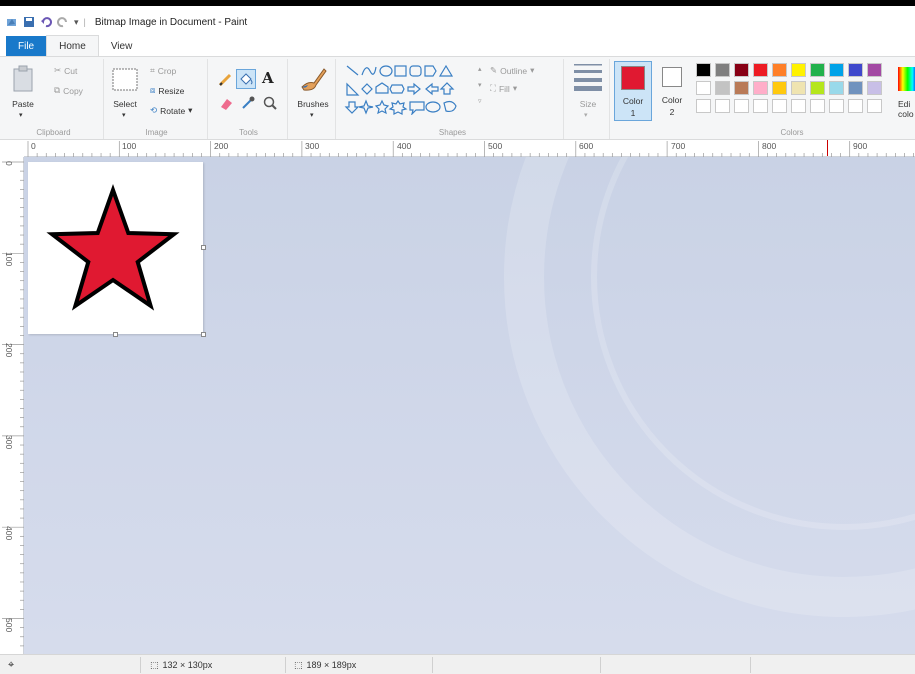  What do you see at coordinates (154, 664) in the screenshot?
I see `selection-size-icon: ⬚` at bounding box center [154, 664].